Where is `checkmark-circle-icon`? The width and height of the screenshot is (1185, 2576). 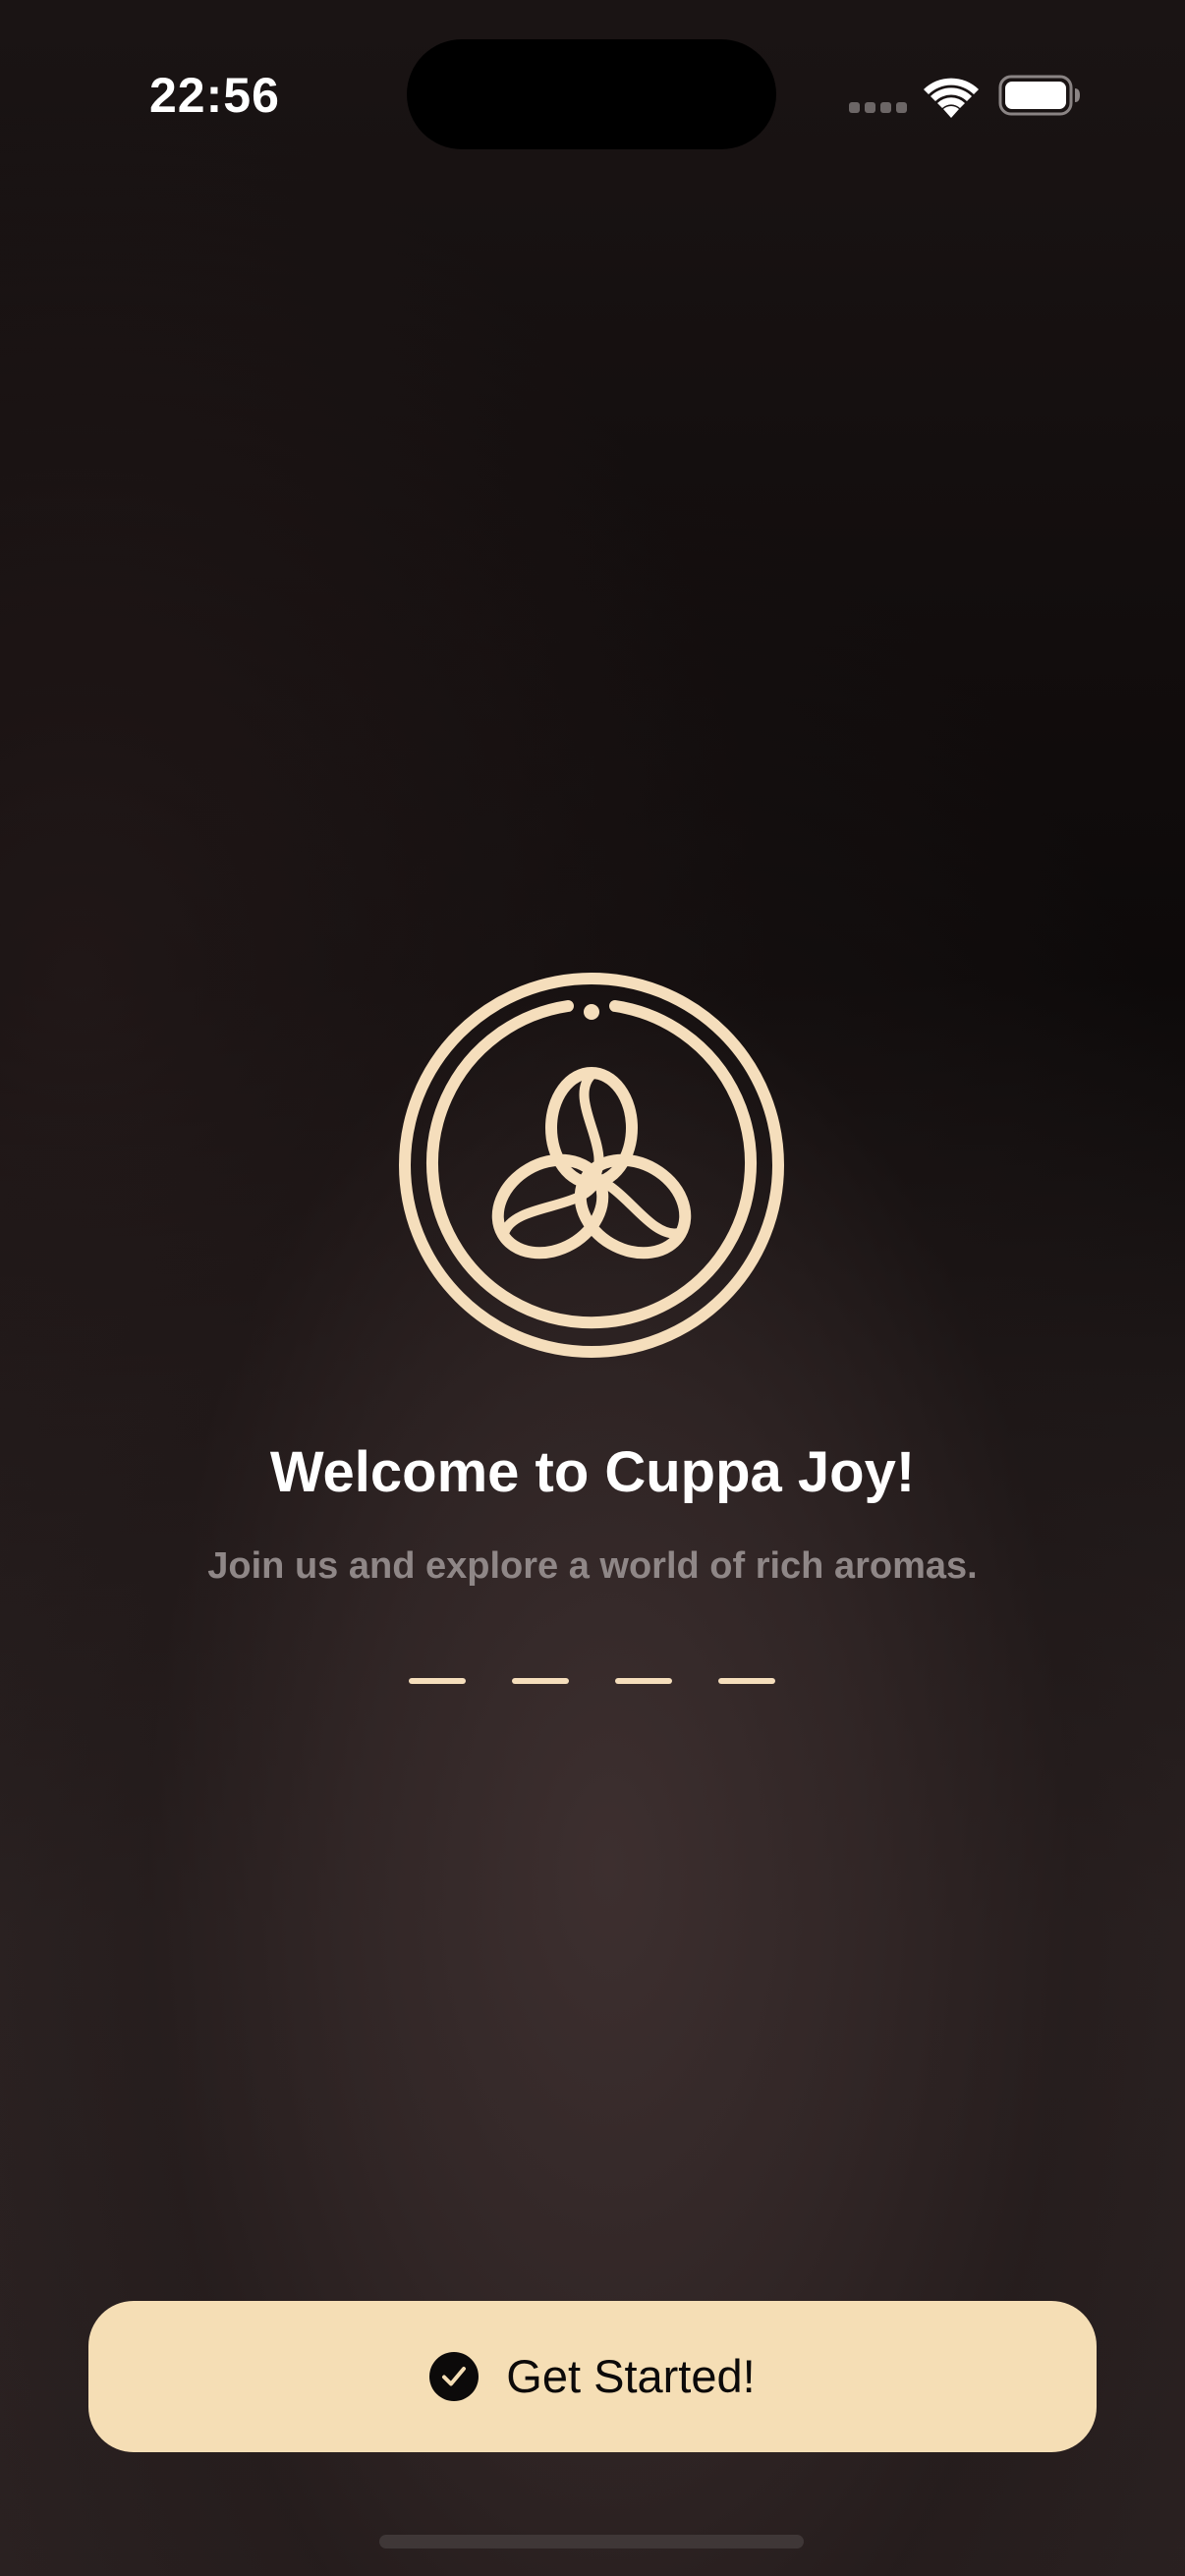
checkmark-circle-icon is located at coordinates (455, 2376).